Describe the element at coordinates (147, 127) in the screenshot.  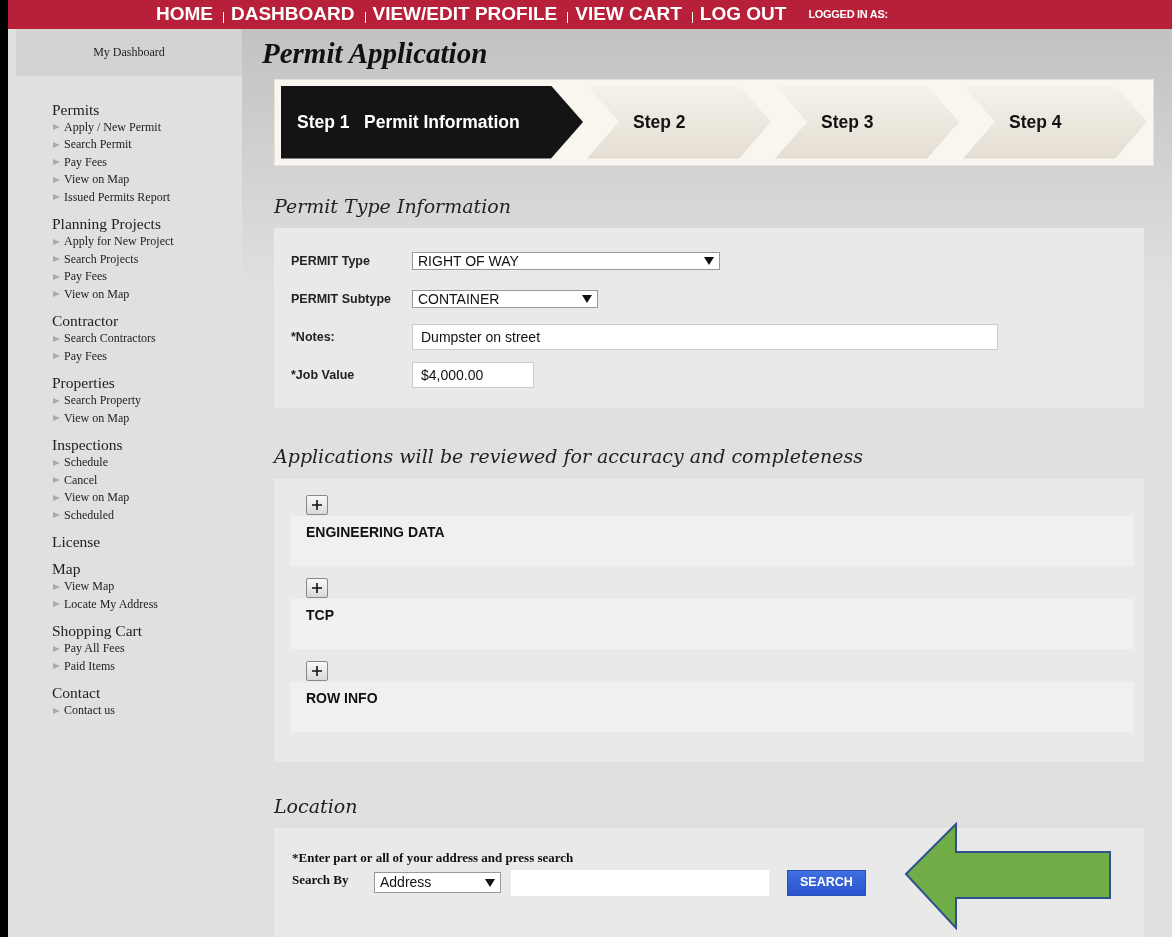
I see `sidebar-link: Apply / New Permit` at that location.